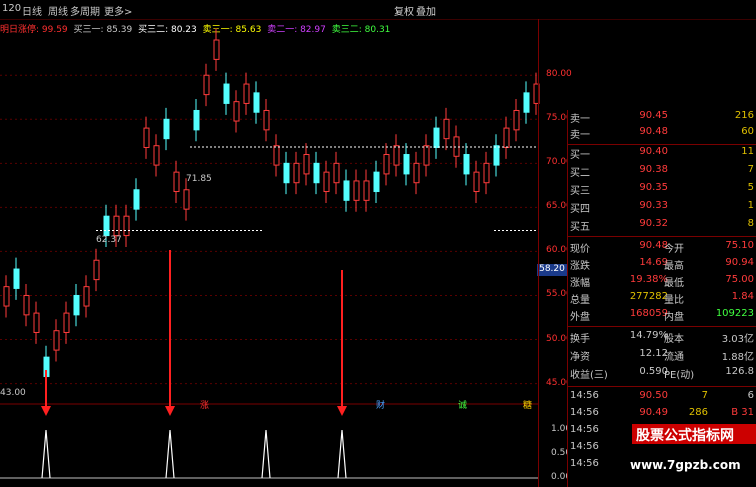 This screenshot has height=487, width=756. Describe the element at coordinates (662, 247) in the screenshot. I see `stat-row: 现价 90.48 今开 75.10` at that location.